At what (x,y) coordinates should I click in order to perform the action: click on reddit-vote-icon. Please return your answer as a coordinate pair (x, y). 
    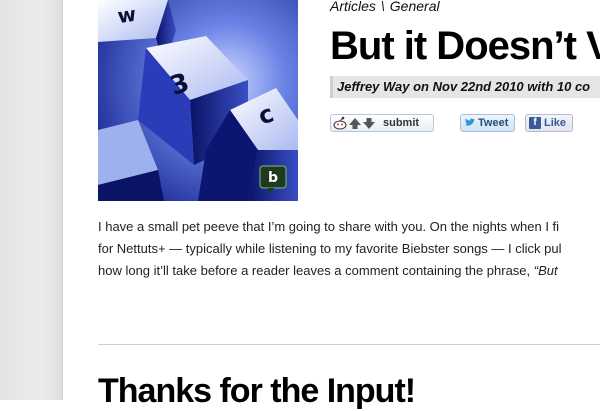
    Looking at the image, I should click on (354, 123).